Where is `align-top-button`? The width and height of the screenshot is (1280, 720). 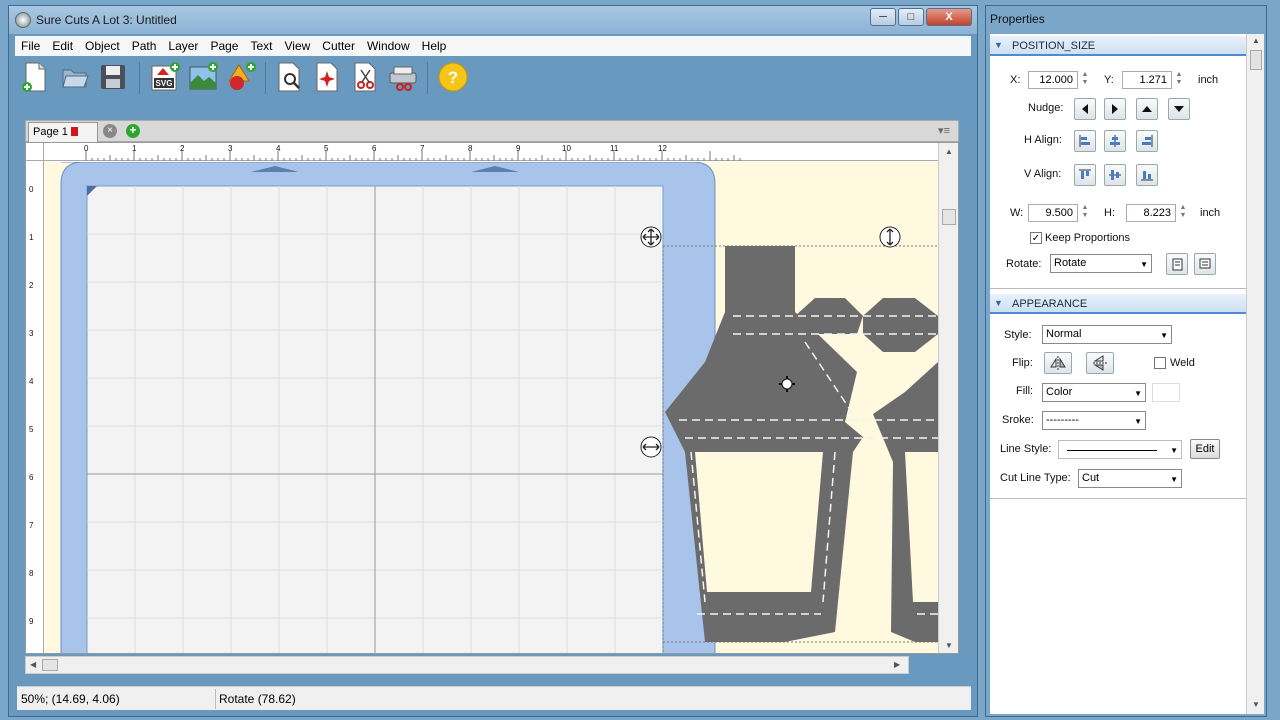 align-top-button is located at coordinates (1085, 175).